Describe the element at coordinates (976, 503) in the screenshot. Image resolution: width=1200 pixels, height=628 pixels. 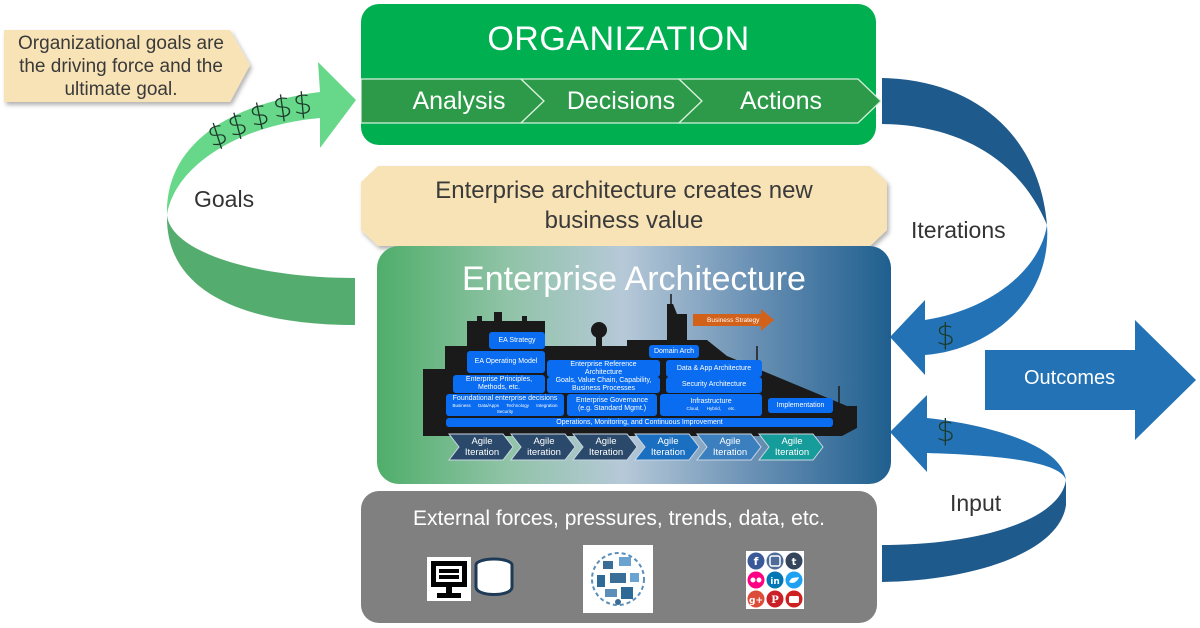
I see `input-label: Input` at that location.